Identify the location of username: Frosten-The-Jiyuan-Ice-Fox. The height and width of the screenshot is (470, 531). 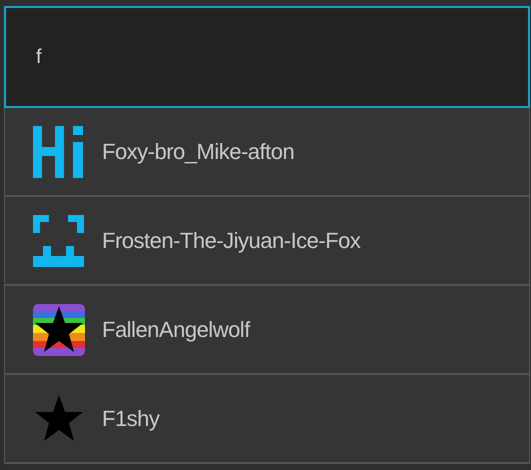
(231, 241).